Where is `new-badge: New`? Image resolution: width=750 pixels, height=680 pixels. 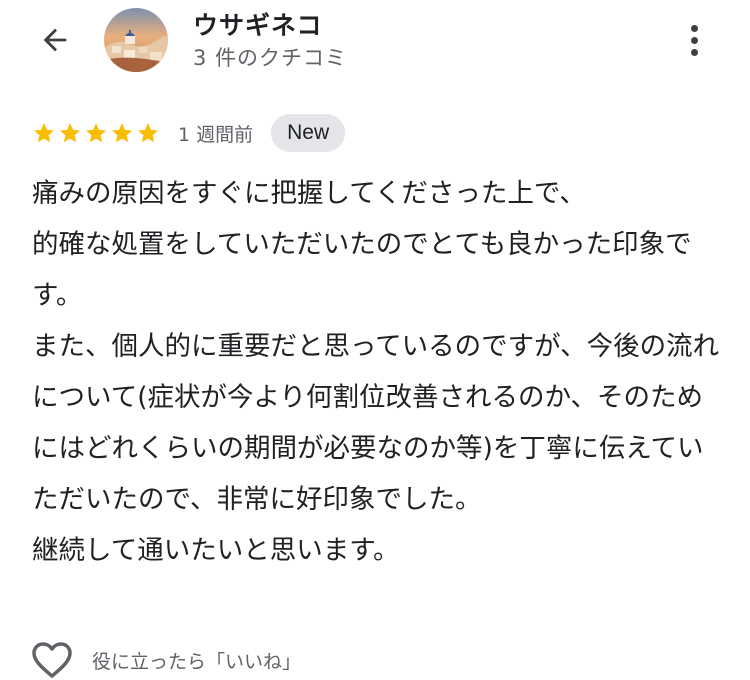 new-badge: New is located at coordinates (308, 133).